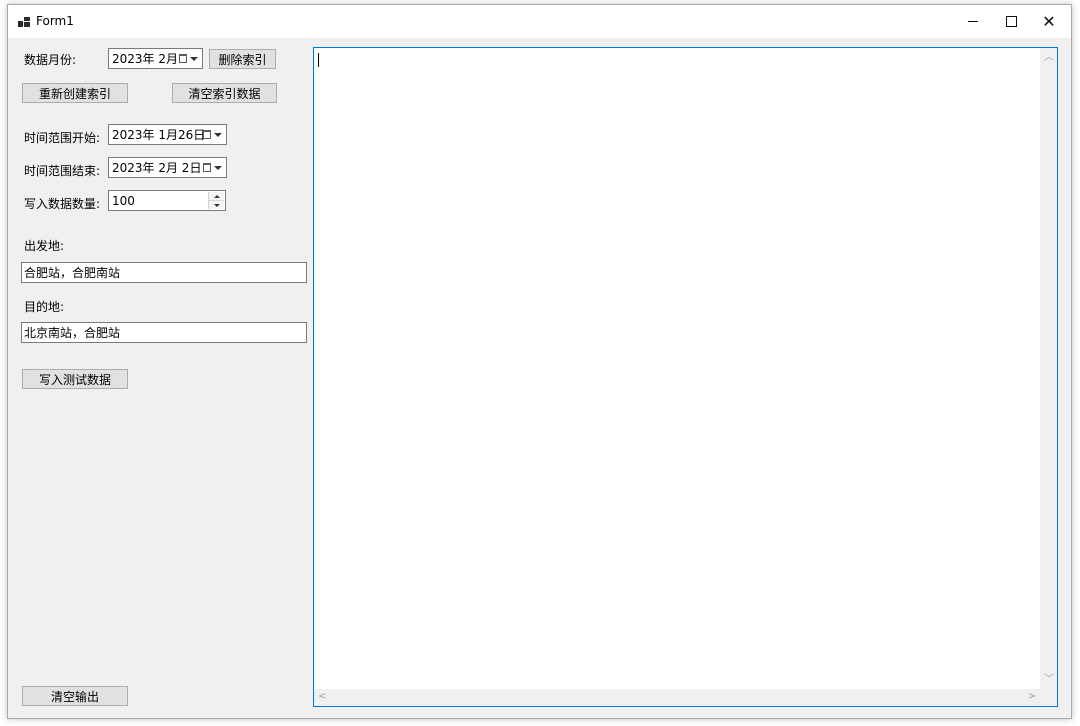 The height and width of the screenshot is (726, 1080). What do you see at coordinates (62, 171) in the screenshot?
I see `range-end-label: 时间范围结束:` at bounding box center [62, 171].